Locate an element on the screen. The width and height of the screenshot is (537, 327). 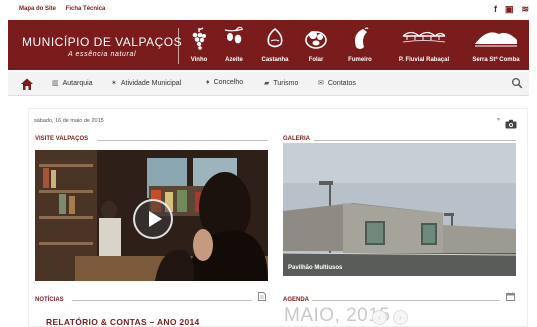
play-button is located at coordinates (153, 219).